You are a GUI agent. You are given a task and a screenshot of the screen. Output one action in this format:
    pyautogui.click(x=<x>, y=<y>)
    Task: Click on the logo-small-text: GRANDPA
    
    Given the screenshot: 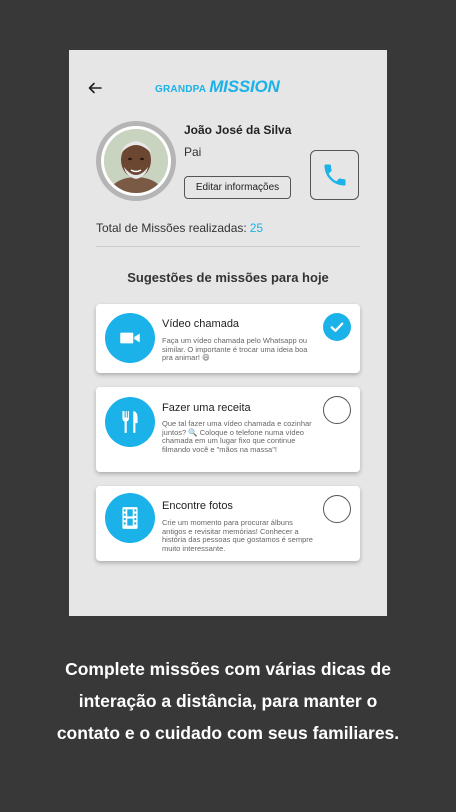 What is the action you would take?
    pyautogui.click(x=181, y=89)
    